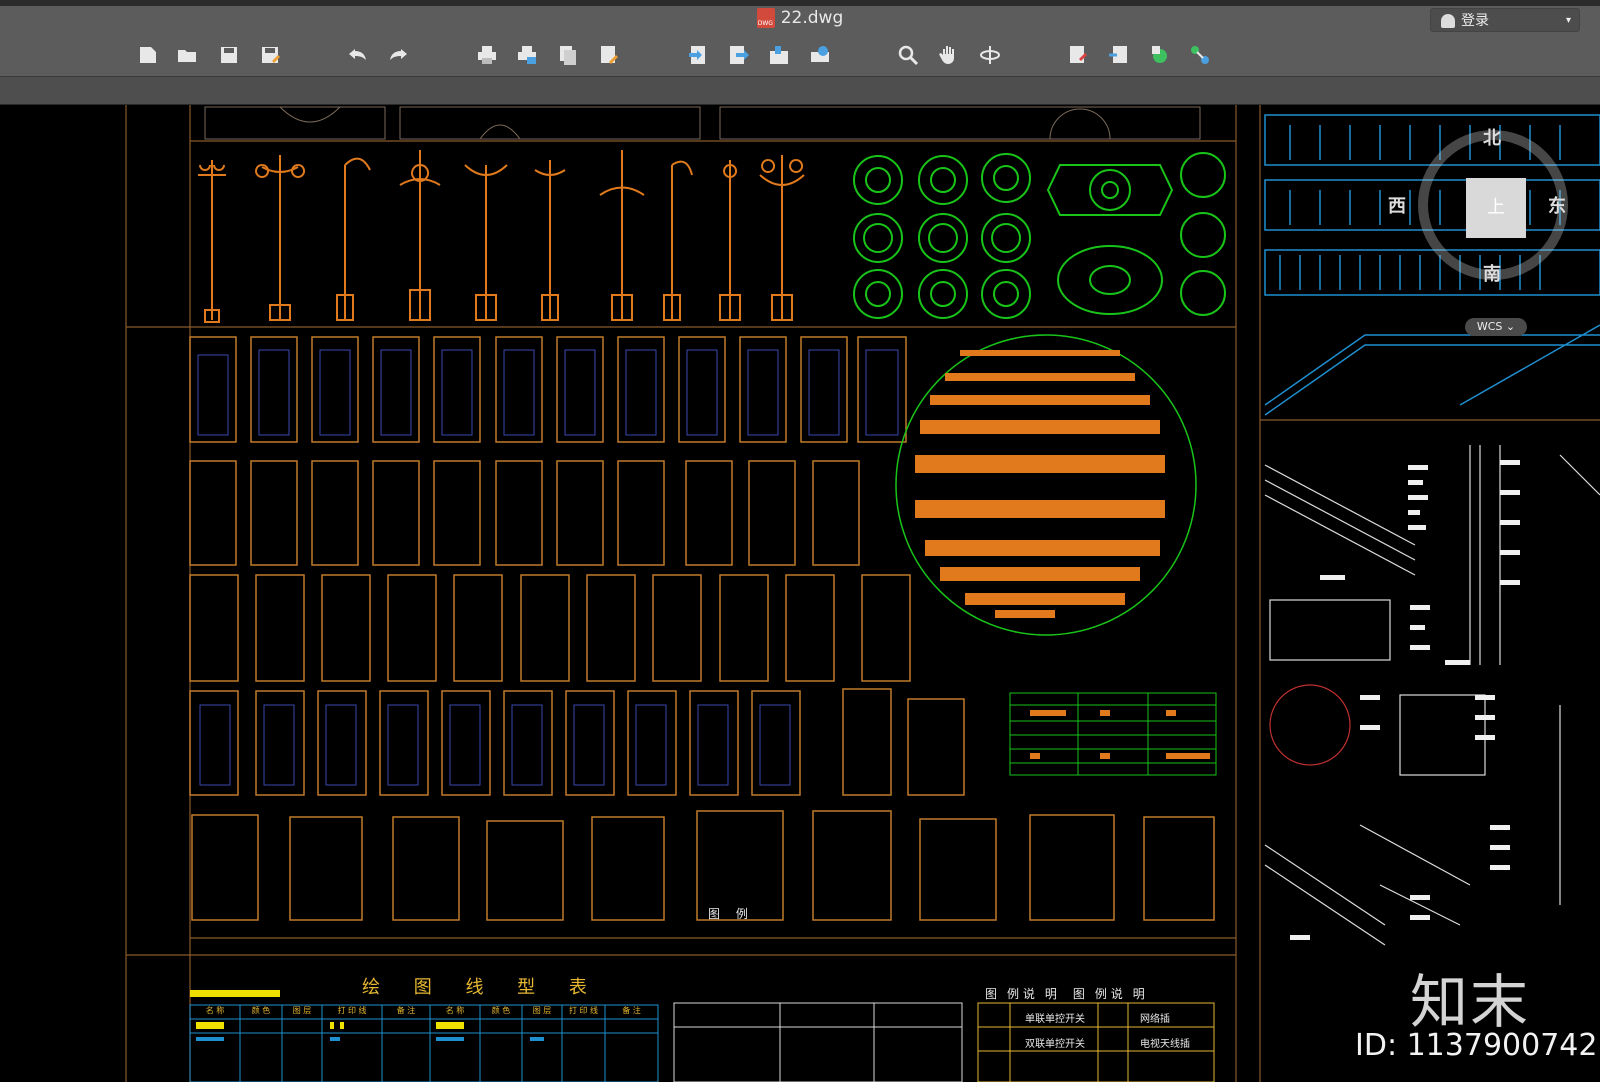 Image resolution: width=1600 pixels, height=1082 pixels. I want to click on line-type-table-title: 绘 图 线 型 表, so click(481, 987).